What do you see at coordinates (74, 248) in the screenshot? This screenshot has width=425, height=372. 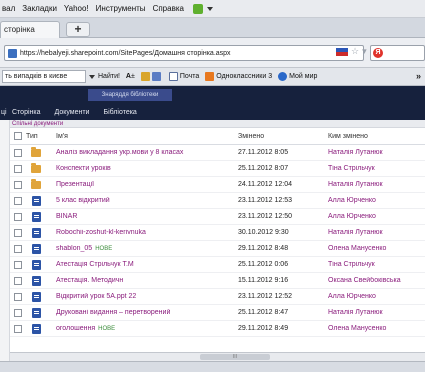 I see `document-link: shablon_05` at bounding box center [74, 248].